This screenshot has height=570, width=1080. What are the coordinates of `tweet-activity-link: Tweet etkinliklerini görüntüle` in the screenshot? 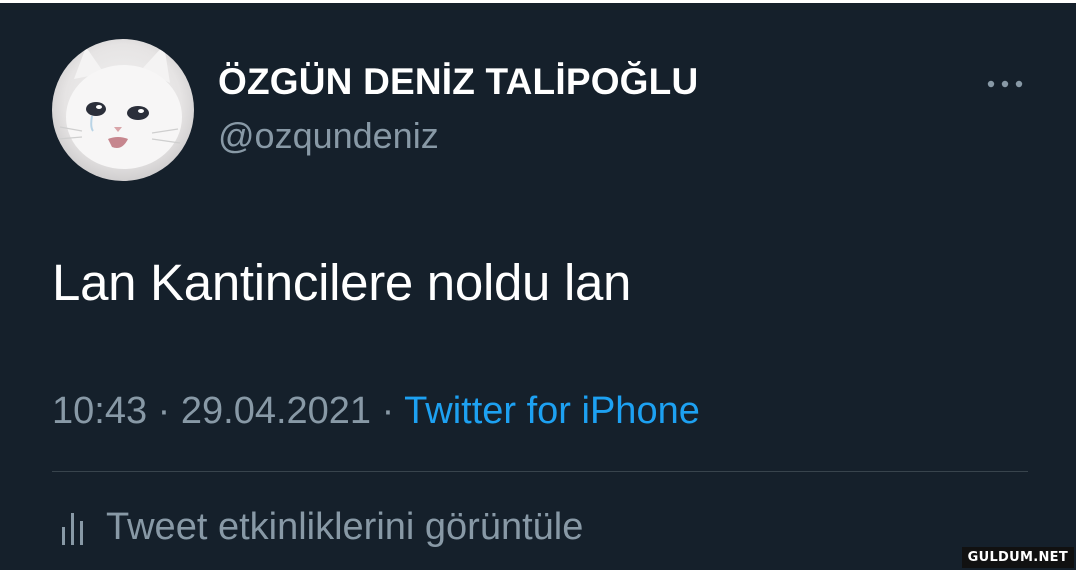 It's located at (321, 527).